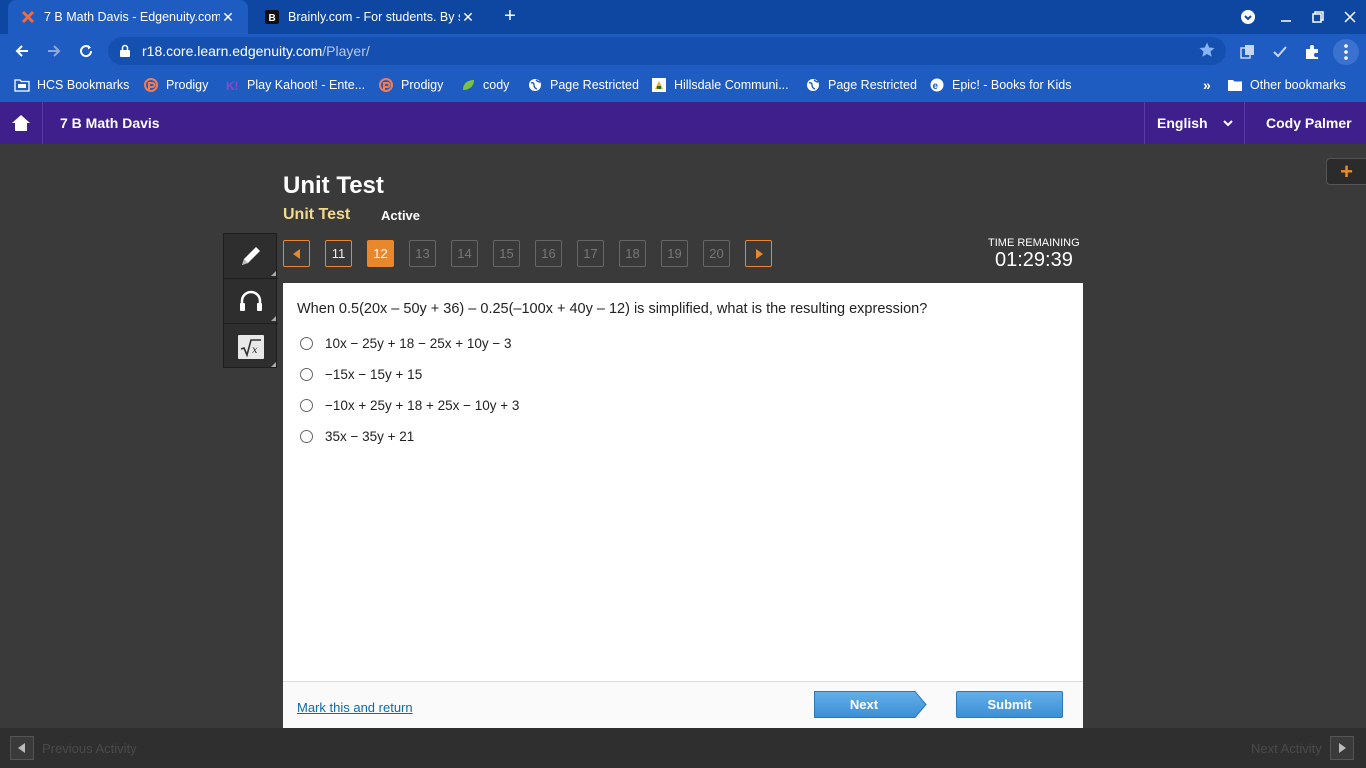  I want to click on next-question-button, so click(758, 253).